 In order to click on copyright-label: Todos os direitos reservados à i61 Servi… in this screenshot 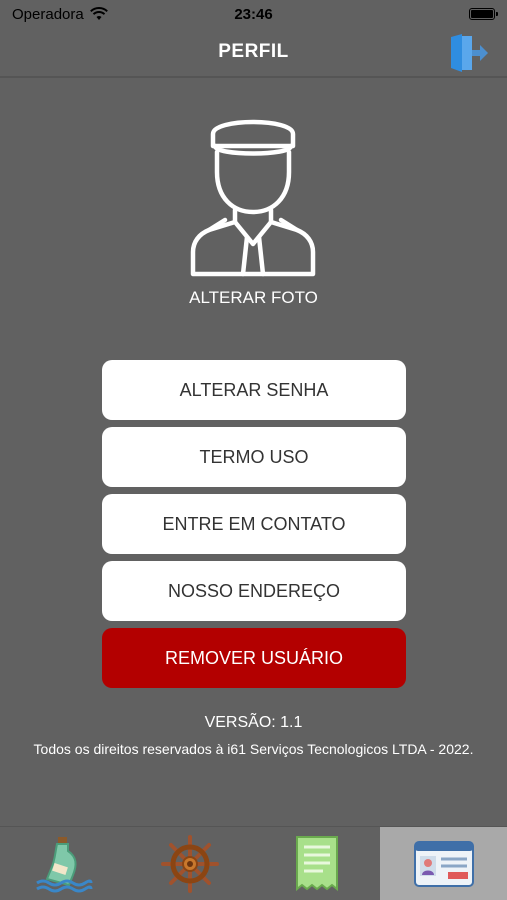, I will do `click(253, 749)`.